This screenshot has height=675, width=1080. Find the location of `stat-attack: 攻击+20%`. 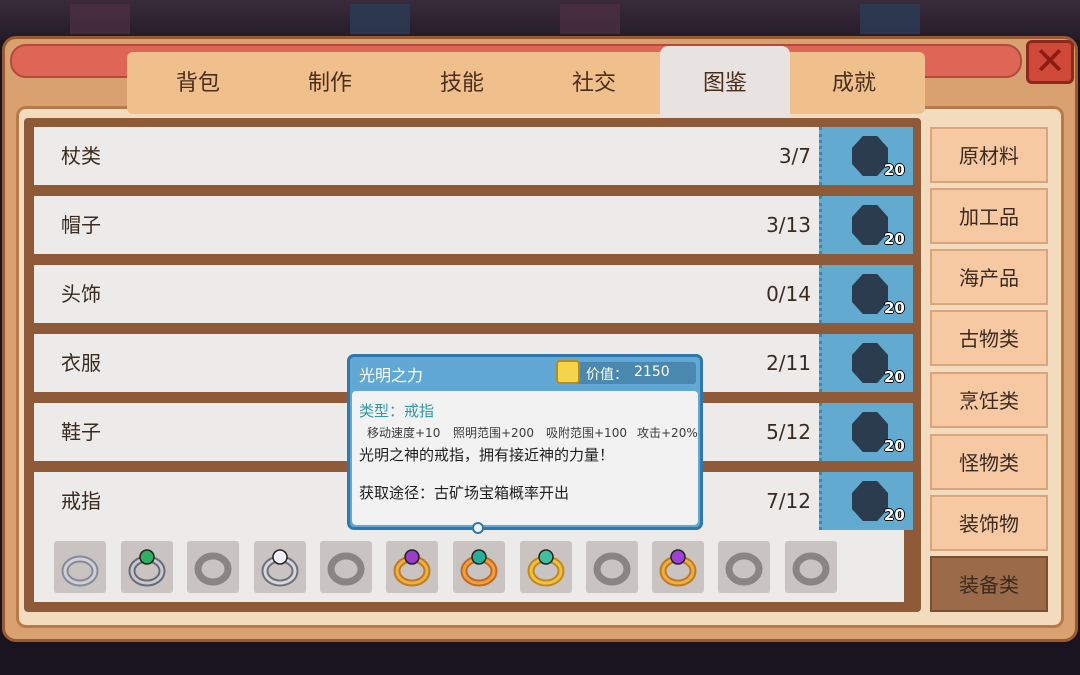

stat-attack: 攻击+20% is located at coordinates (667, 433).